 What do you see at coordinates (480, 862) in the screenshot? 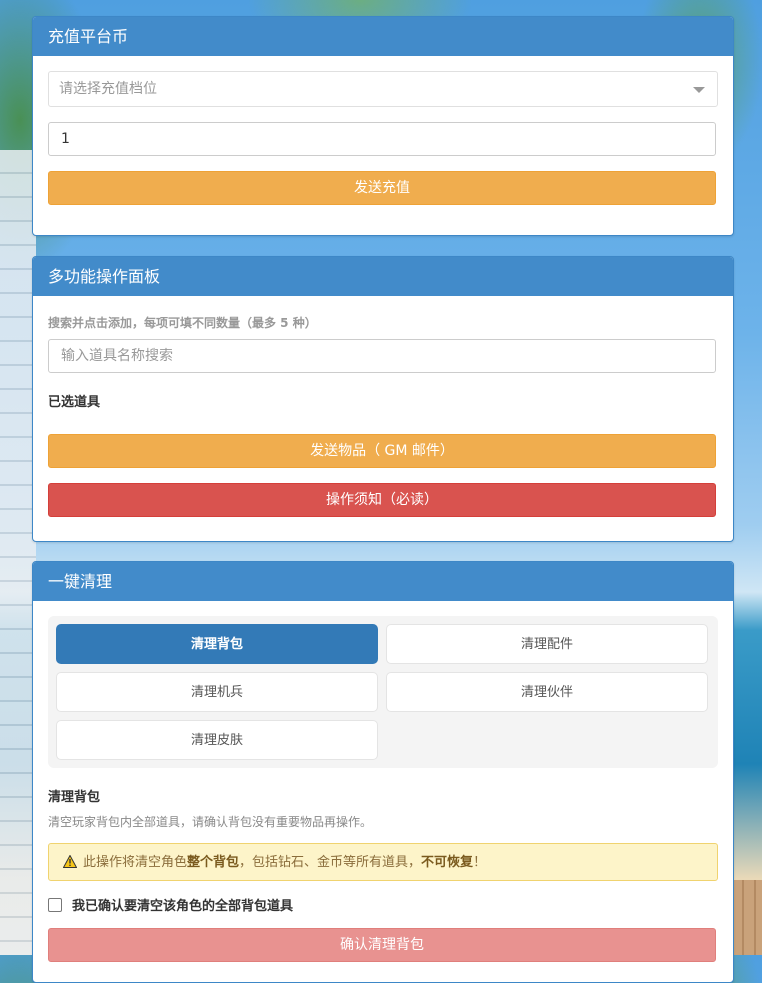
I see `warning-text-post: ！` at bounding box center [480, 862].